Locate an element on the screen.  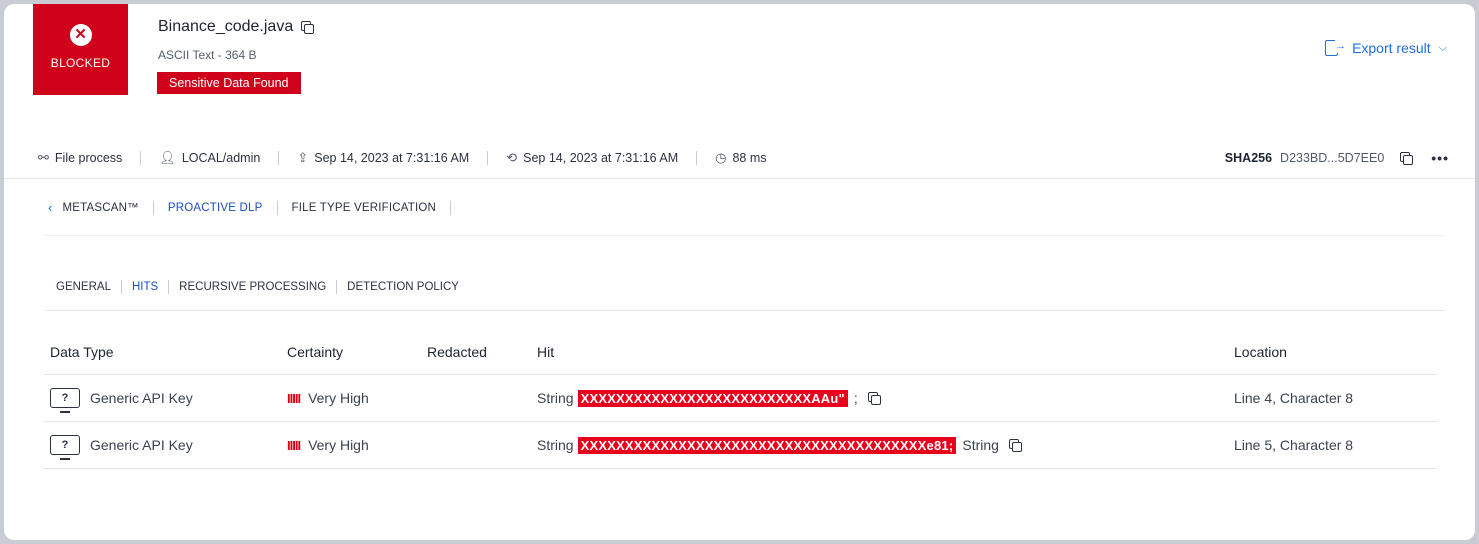
tab-hits: HITS is located at coordinates (145, 287).